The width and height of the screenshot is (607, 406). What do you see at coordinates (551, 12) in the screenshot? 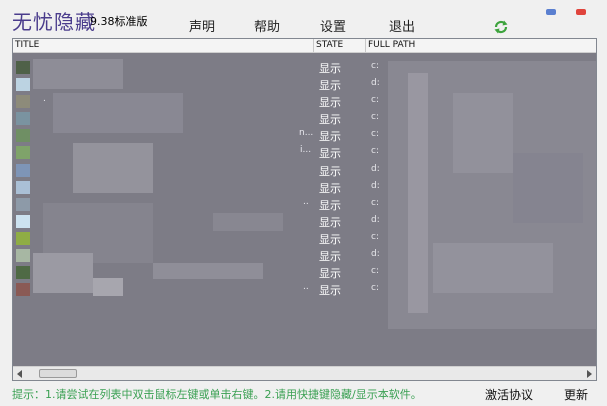
I see `minimize-icon` at bounding box center [551, 12].